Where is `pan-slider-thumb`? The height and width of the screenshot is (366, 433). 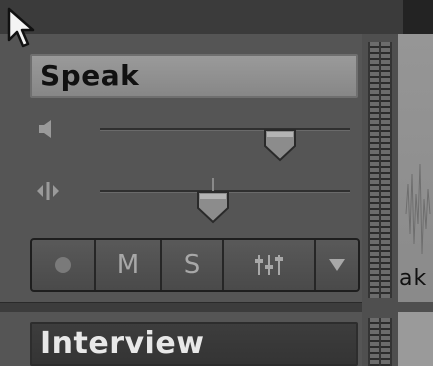 pan-slider-thumb is located at coordinates (213, 207).